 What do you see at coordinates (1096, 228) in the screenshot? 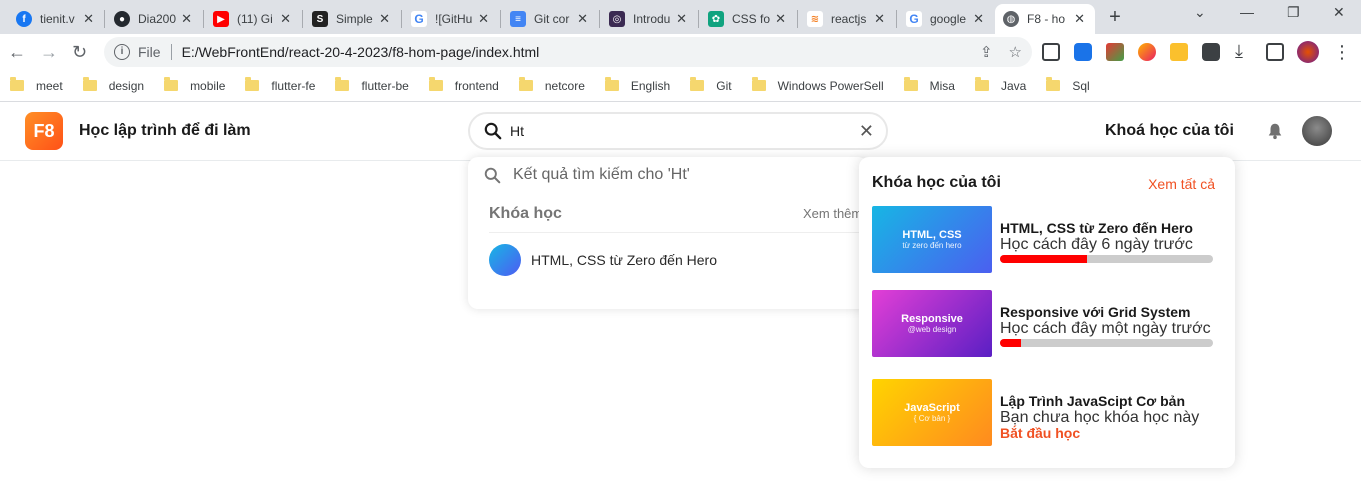
I see `course-name: HTML, CSS từ Zero đến Hero` at bounding box center [1096, 228].